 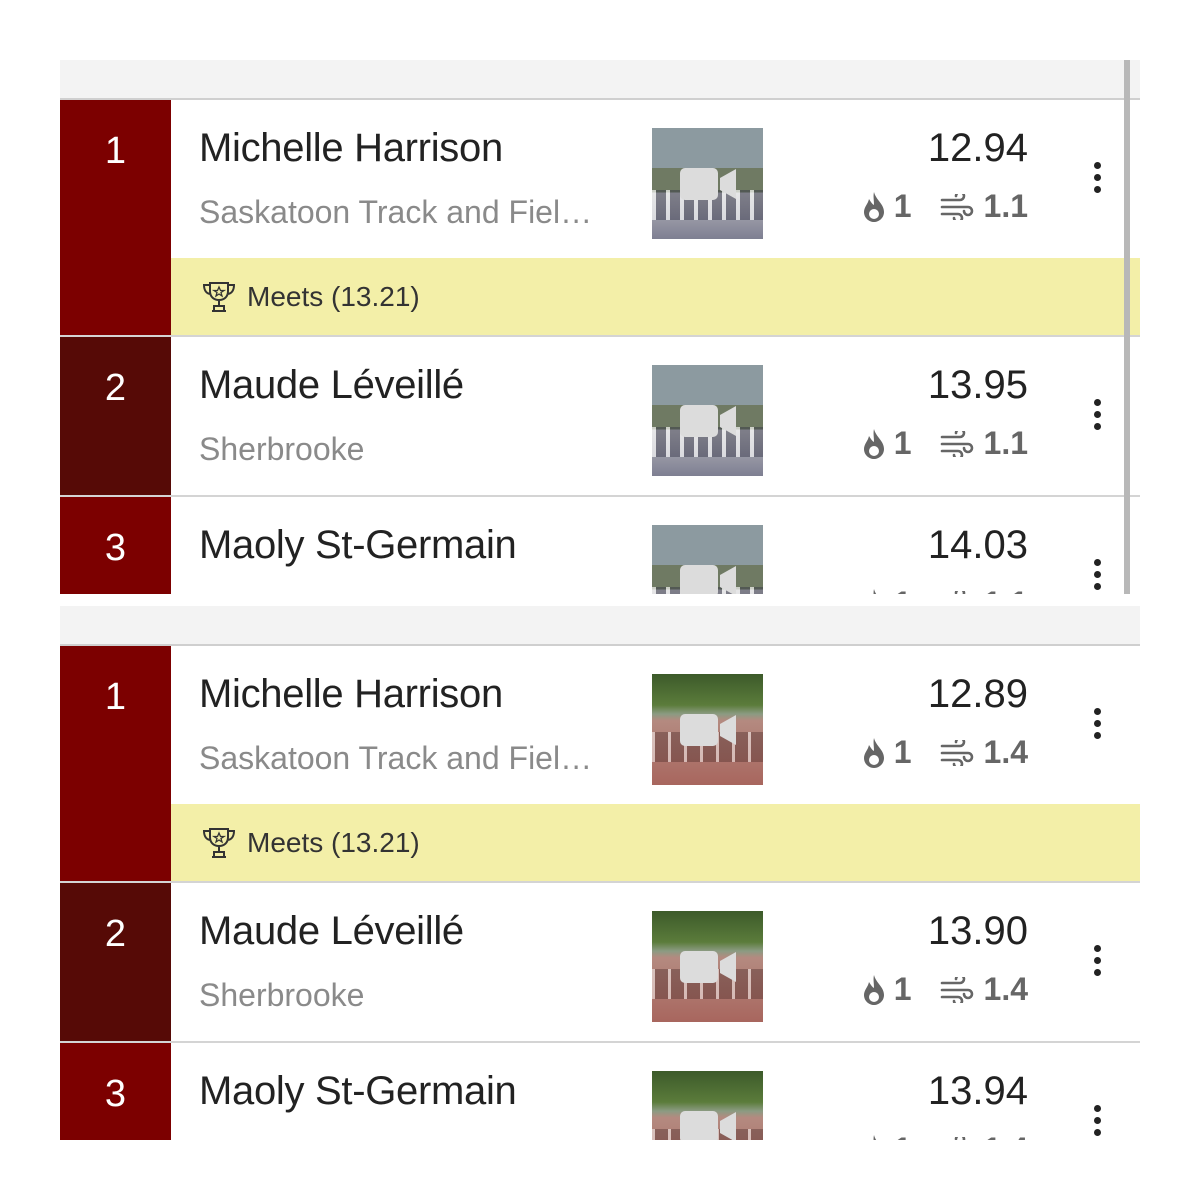 What do you see at coordinates (977, 694) in the screenshot?
I see `result-time: 12.89` at bounding box center [977, 694].